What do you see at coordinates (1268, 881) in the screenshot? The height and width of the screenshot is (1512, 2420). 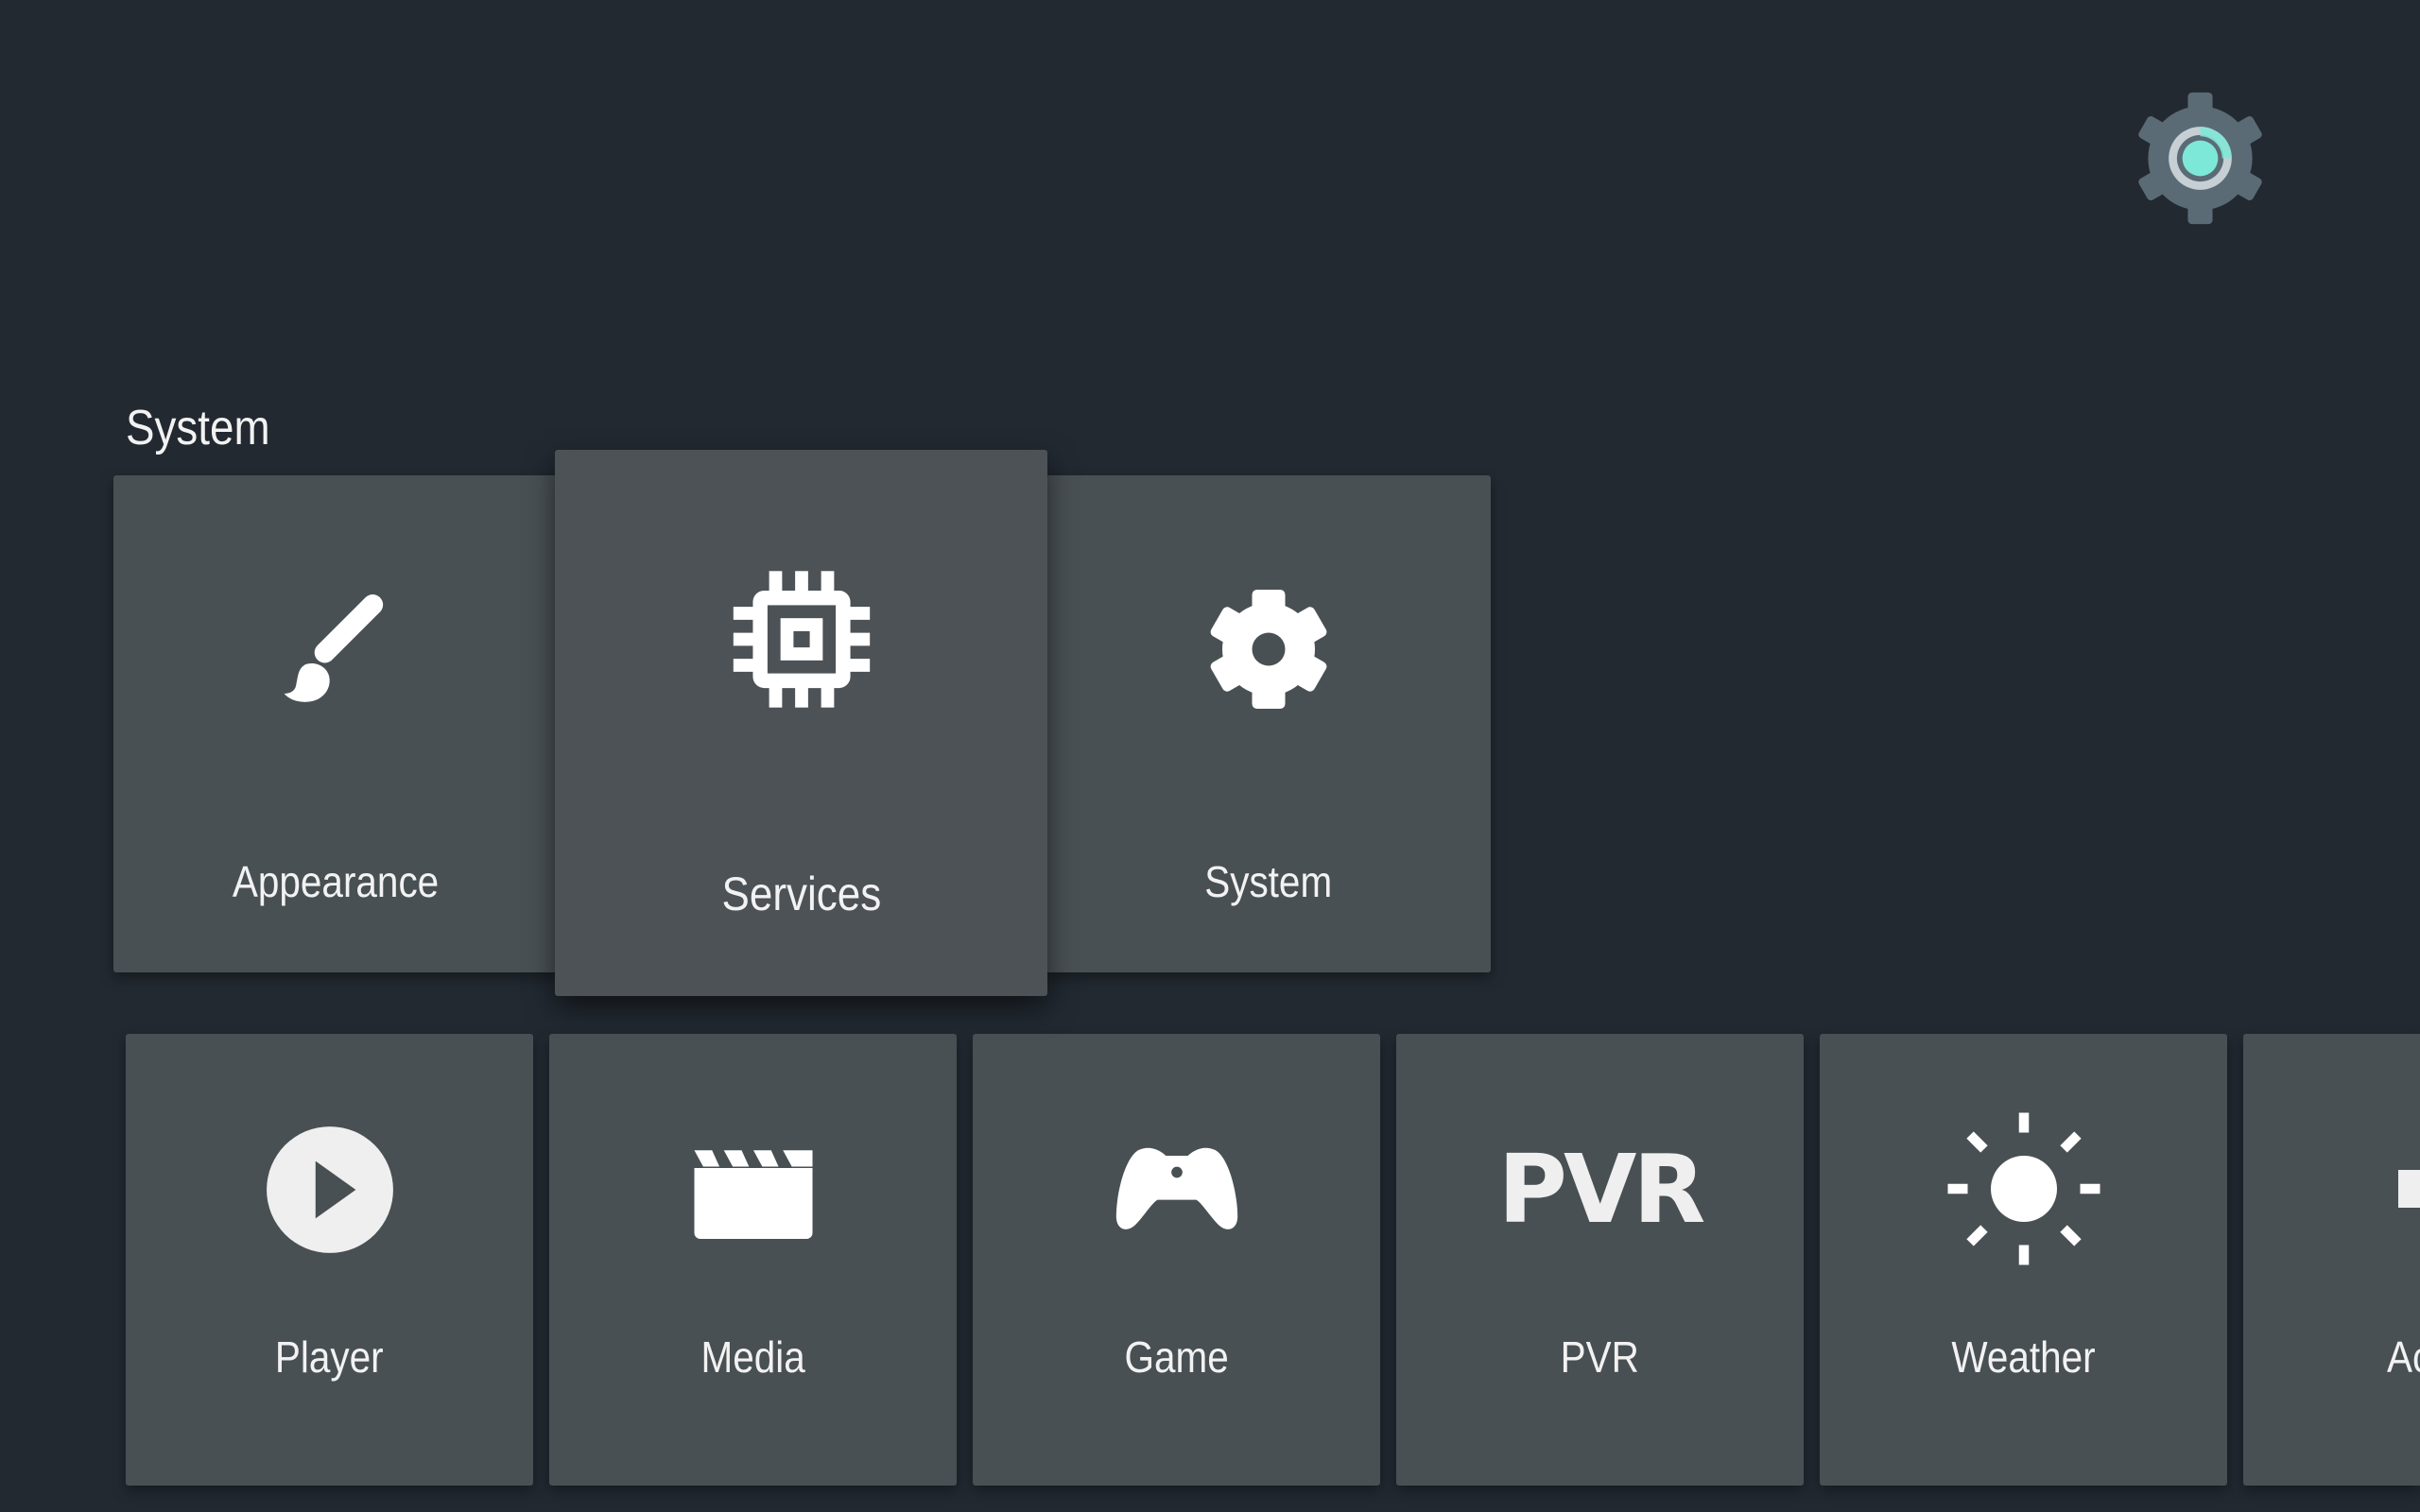 I see `tile-label: System` at bounding box center [1268, 881].